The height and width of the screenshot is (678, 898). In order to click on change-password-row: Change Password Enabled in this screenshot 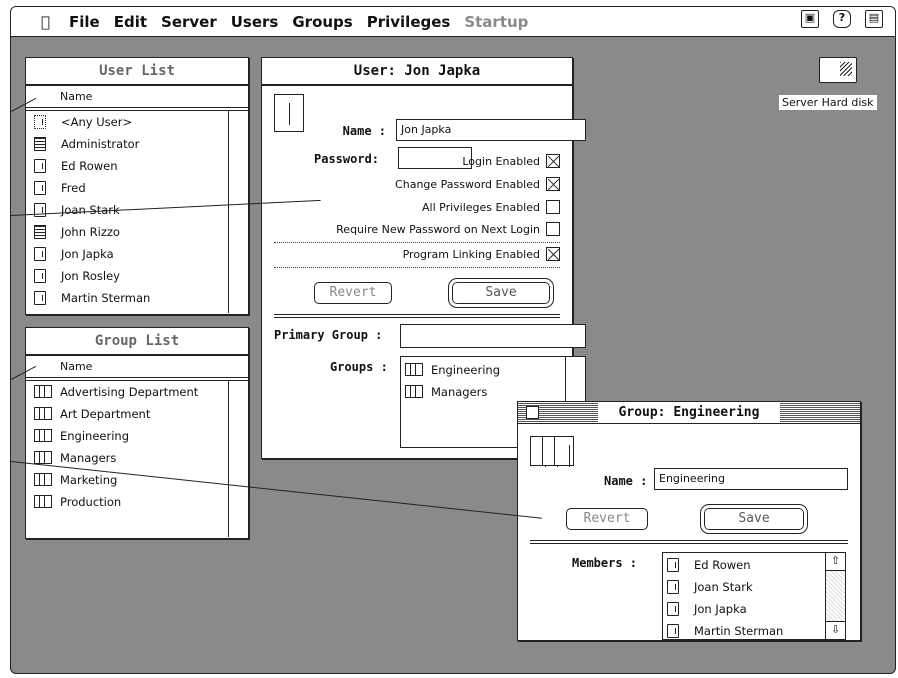, I will do `click(477, 184)`.